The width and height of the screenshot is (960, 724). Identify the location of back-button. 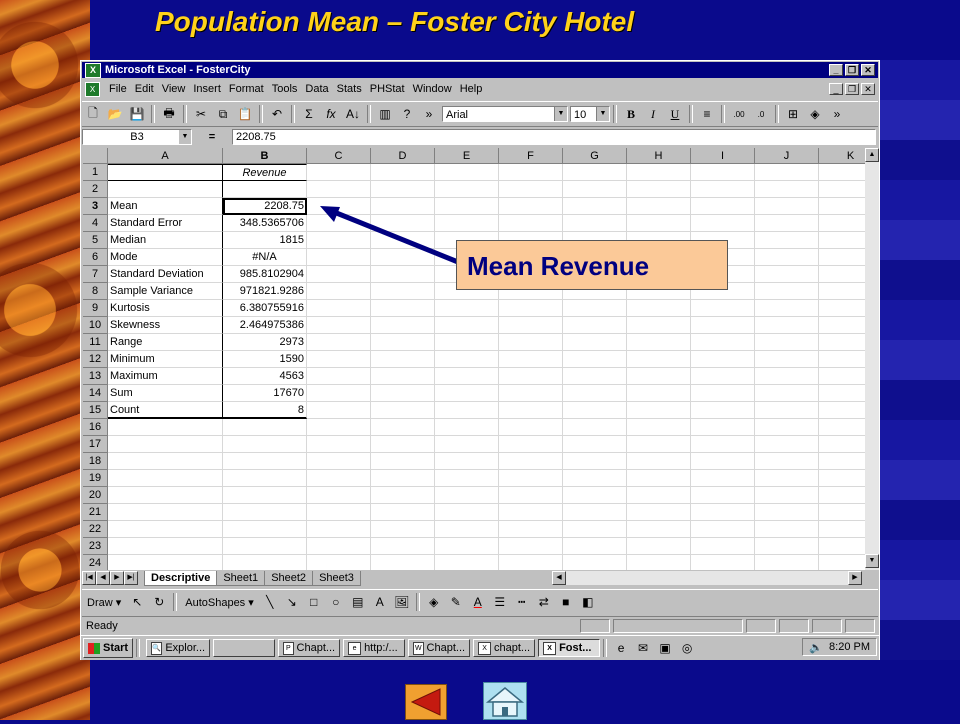
(426, 702).